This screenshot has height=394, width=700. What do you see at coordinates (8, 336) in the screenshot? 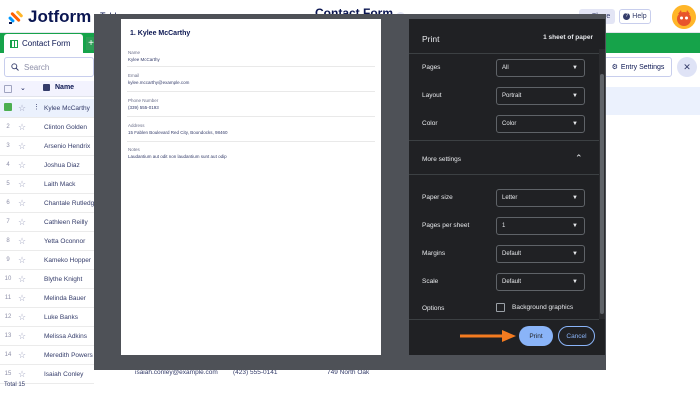
I see `row-number: 13` at bounding box center [8, 336].